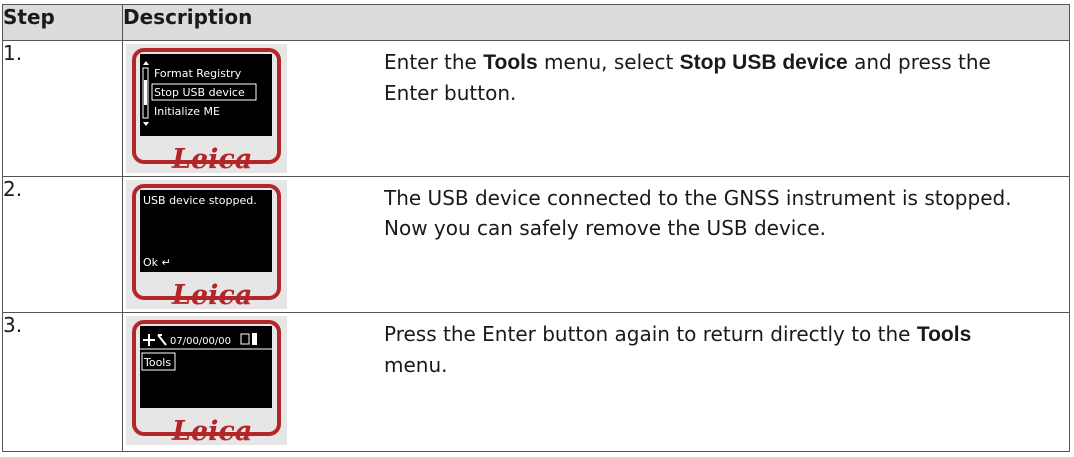  Describe the element at coordinates (200, 341) in the screenshot. I see `status-counter: 07/00/00/00` at that location.